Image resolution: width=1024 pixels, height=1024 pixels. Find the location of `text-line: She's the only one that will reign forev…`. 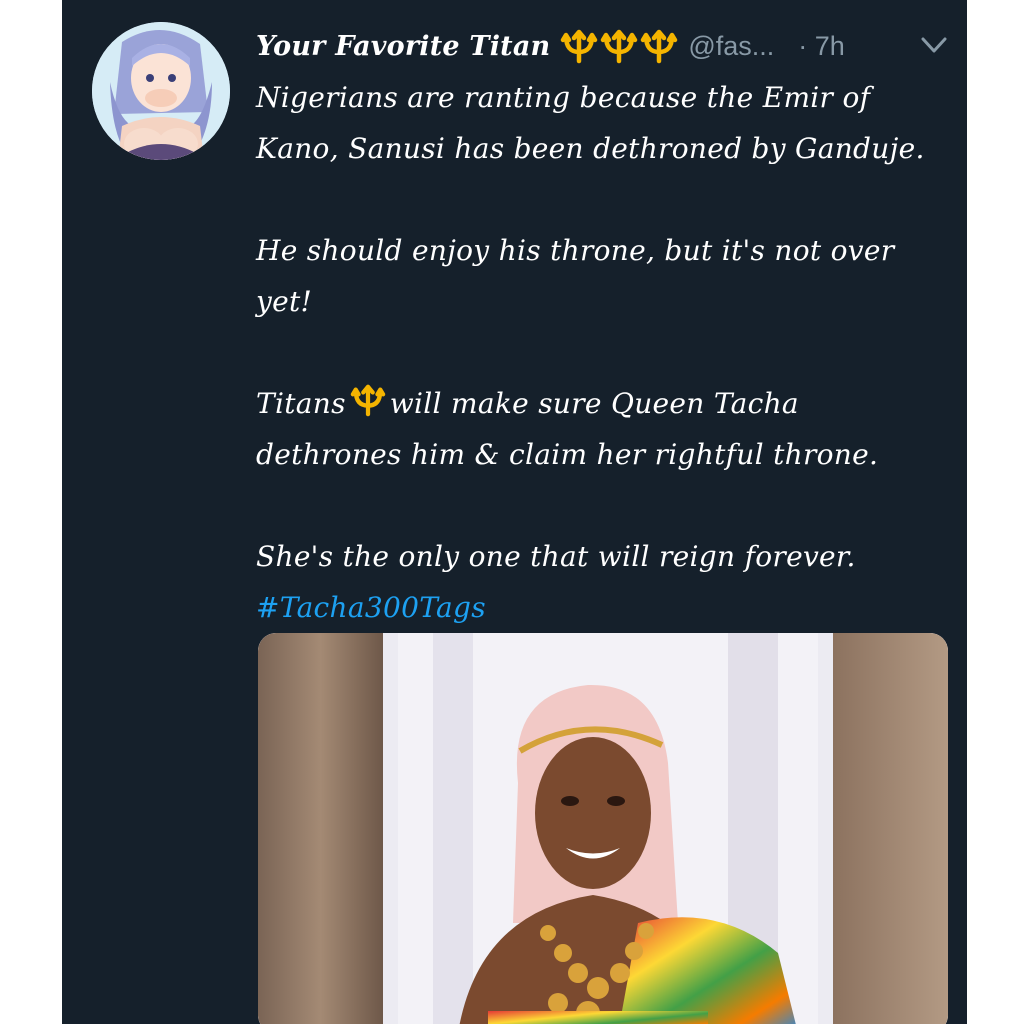

text-line: She's the only one that will reign forev… is located at coordinates (556, 556).